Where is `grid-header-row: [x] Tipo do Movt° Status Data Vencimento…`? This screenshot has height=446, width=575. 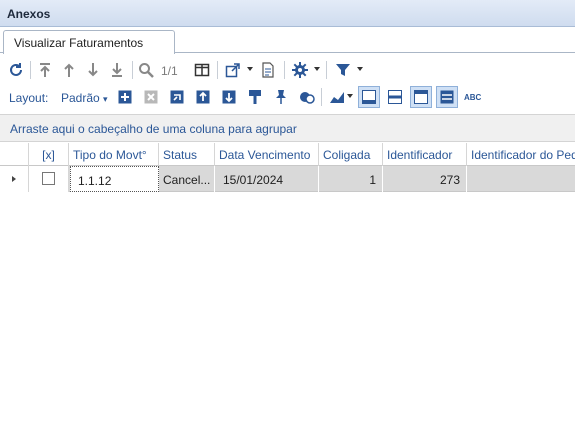 grid-header-row: [x] Tipo do Movt° Status Data Vencimento… is located at coordinates (287, 154).